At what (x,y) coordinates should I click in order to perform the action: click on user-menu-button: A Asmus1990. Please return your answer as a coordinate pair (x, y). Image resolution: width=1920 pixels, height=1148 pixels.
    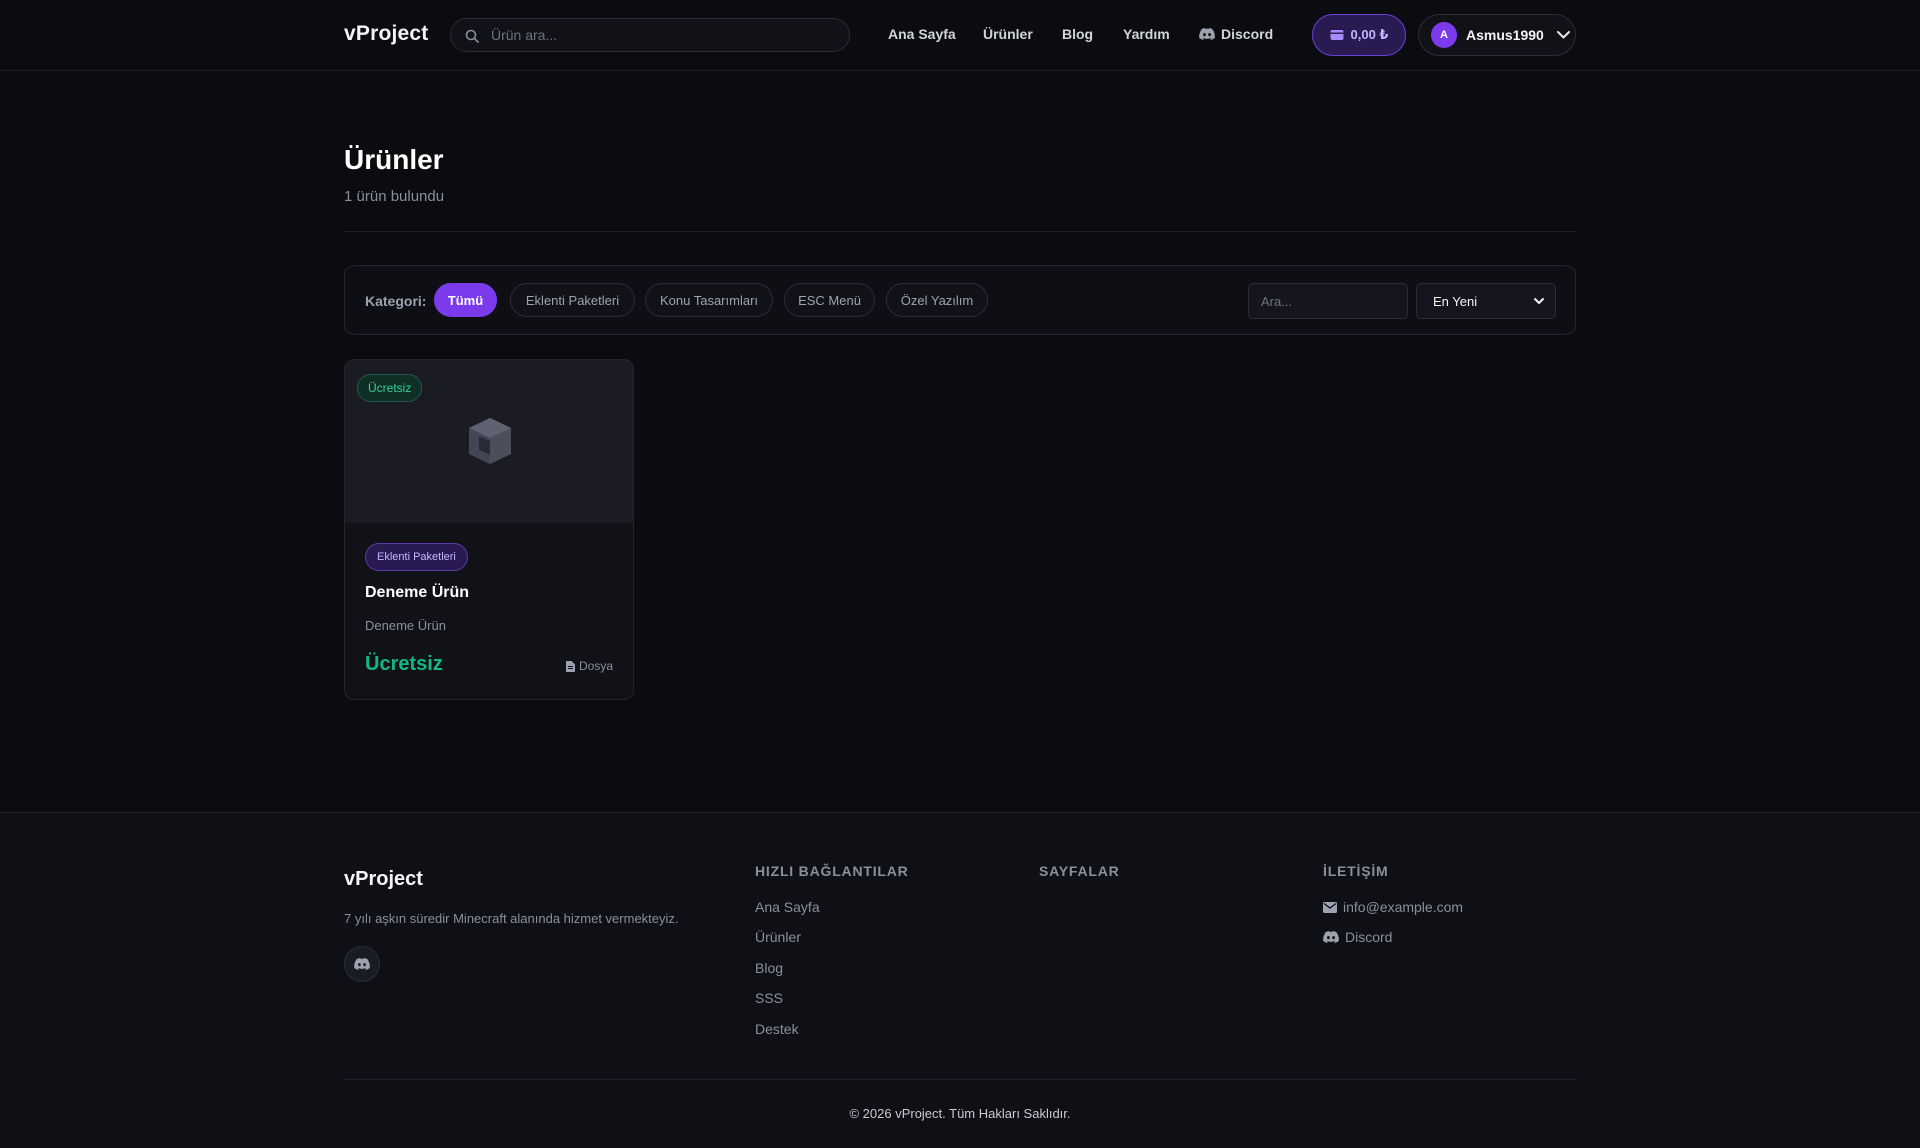
    Looking at the image, I should click on (1497, 35).